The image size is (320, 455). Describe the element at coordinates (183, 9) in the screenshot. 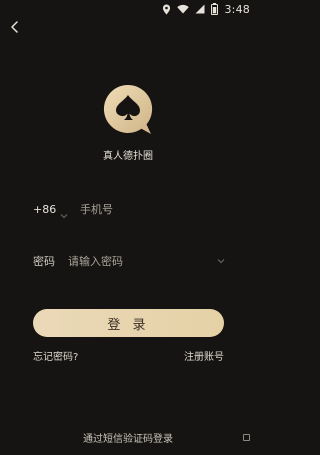

I see `wifi-icon` at that location.